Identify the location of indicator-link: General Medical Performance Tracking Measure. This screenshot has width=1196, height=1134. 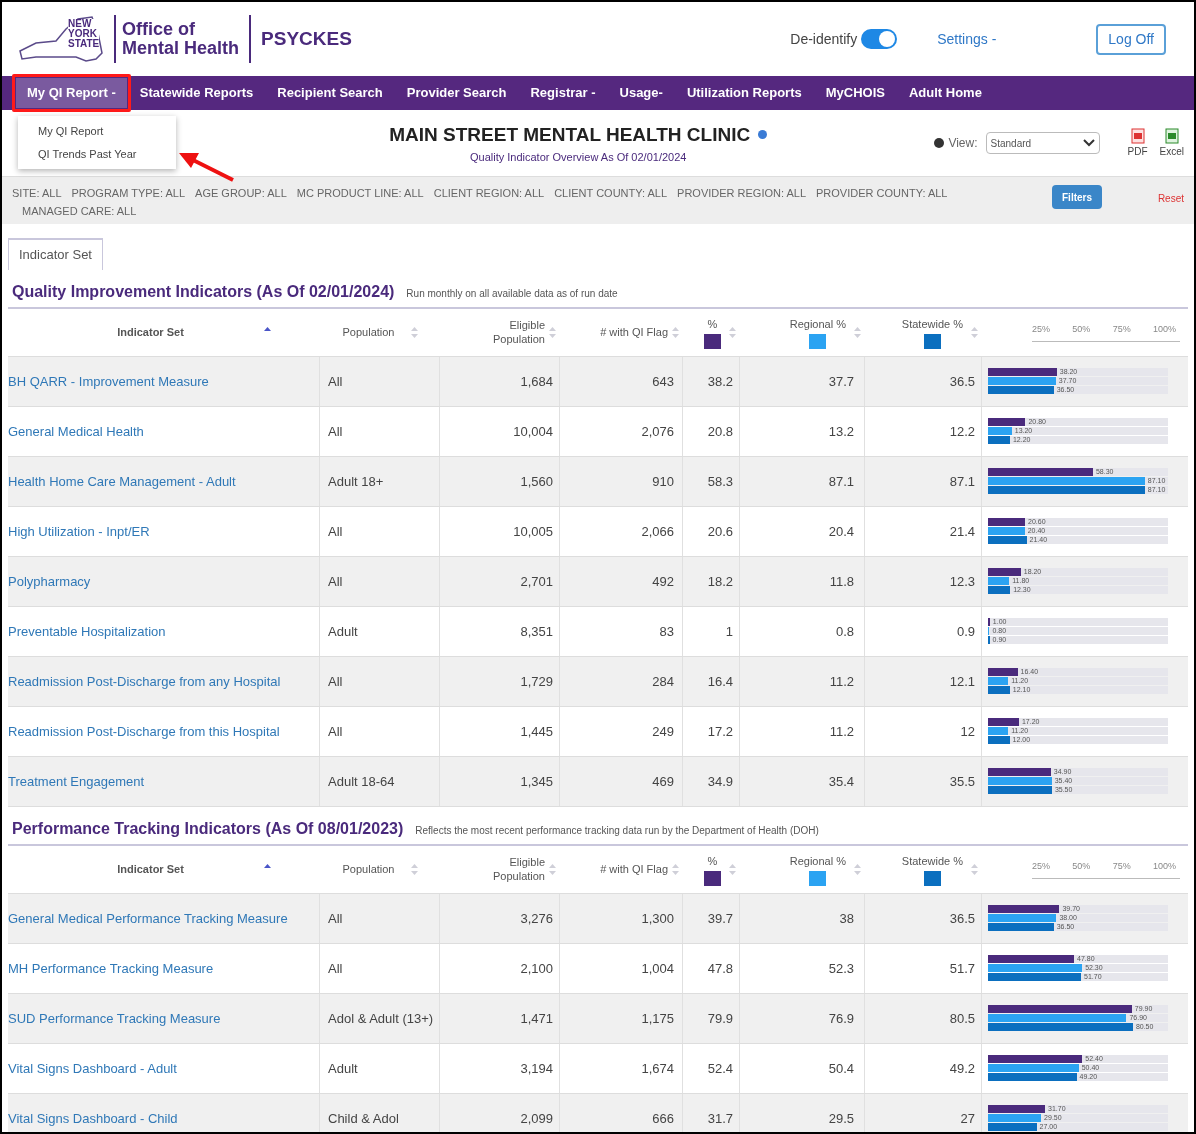
(152, 918).